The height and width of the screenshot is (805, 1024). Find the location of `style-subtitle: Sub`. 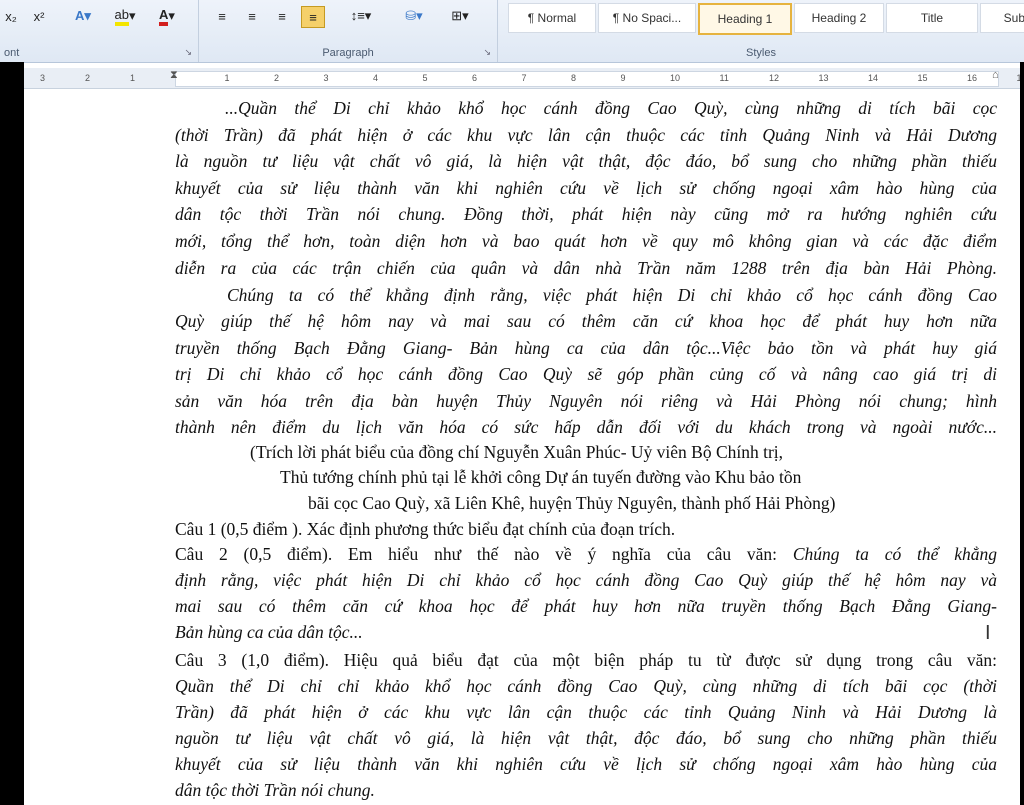

style-subtitle: Sub is located at coordinates (1002, 18).